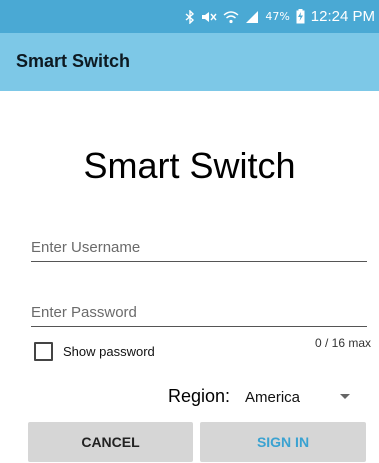  What do you see at coordinates (109, 351) in the screenshot?
I see `show-password-label: Show password` at bounding box center [109, 351].